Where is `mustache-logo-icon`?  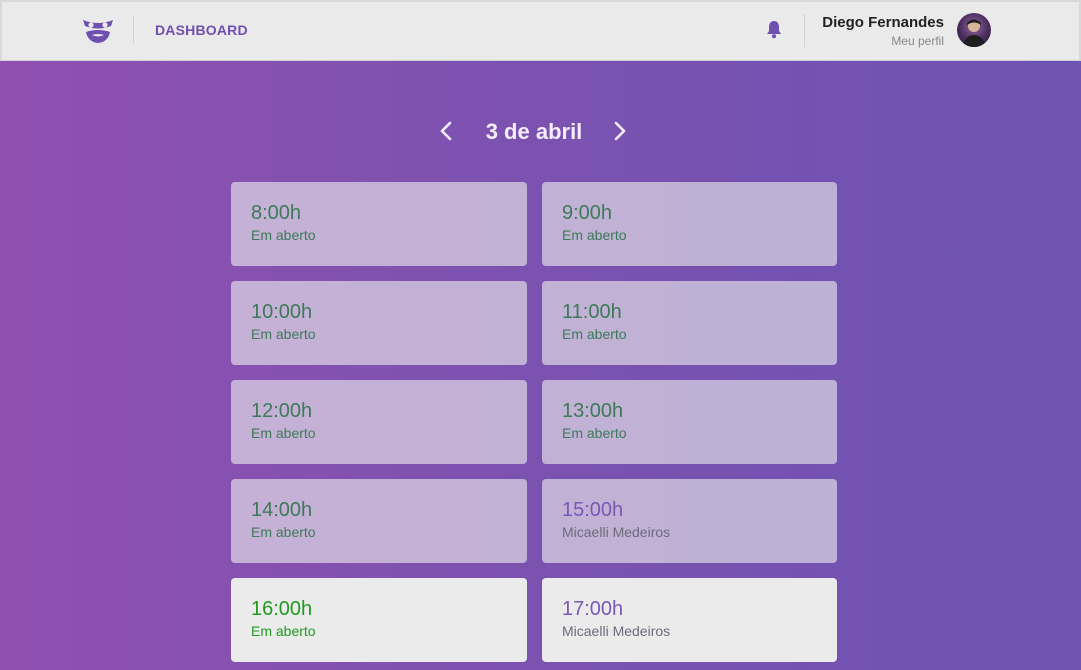
mustache-logo-icon is located at coordinates (98, 31).